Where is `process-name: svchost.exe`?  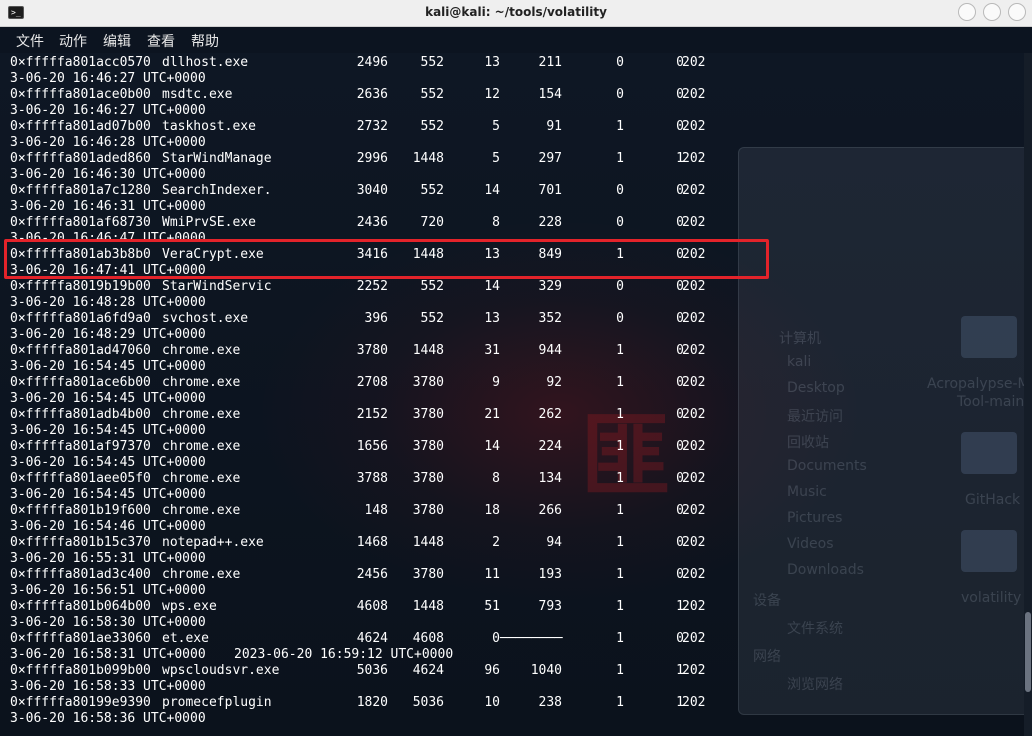 process-name: svchost.exe is located at coordinates (205, 318).